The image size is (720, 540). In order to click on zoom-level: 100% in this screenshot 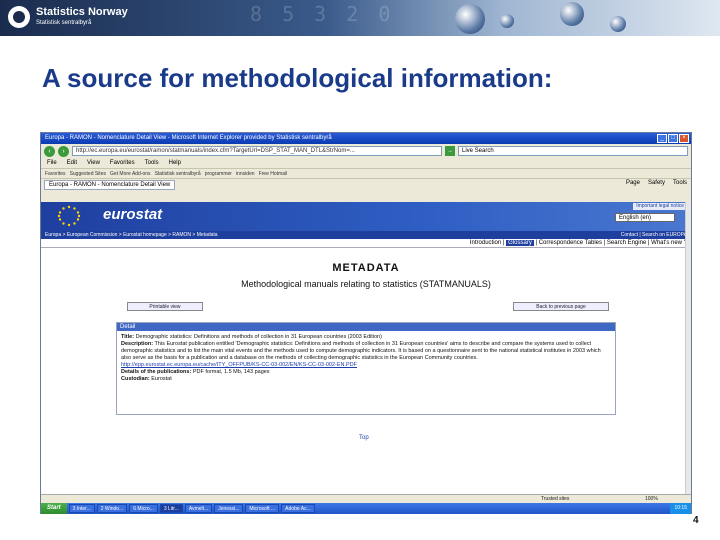, I will do `click(651, 499)`.